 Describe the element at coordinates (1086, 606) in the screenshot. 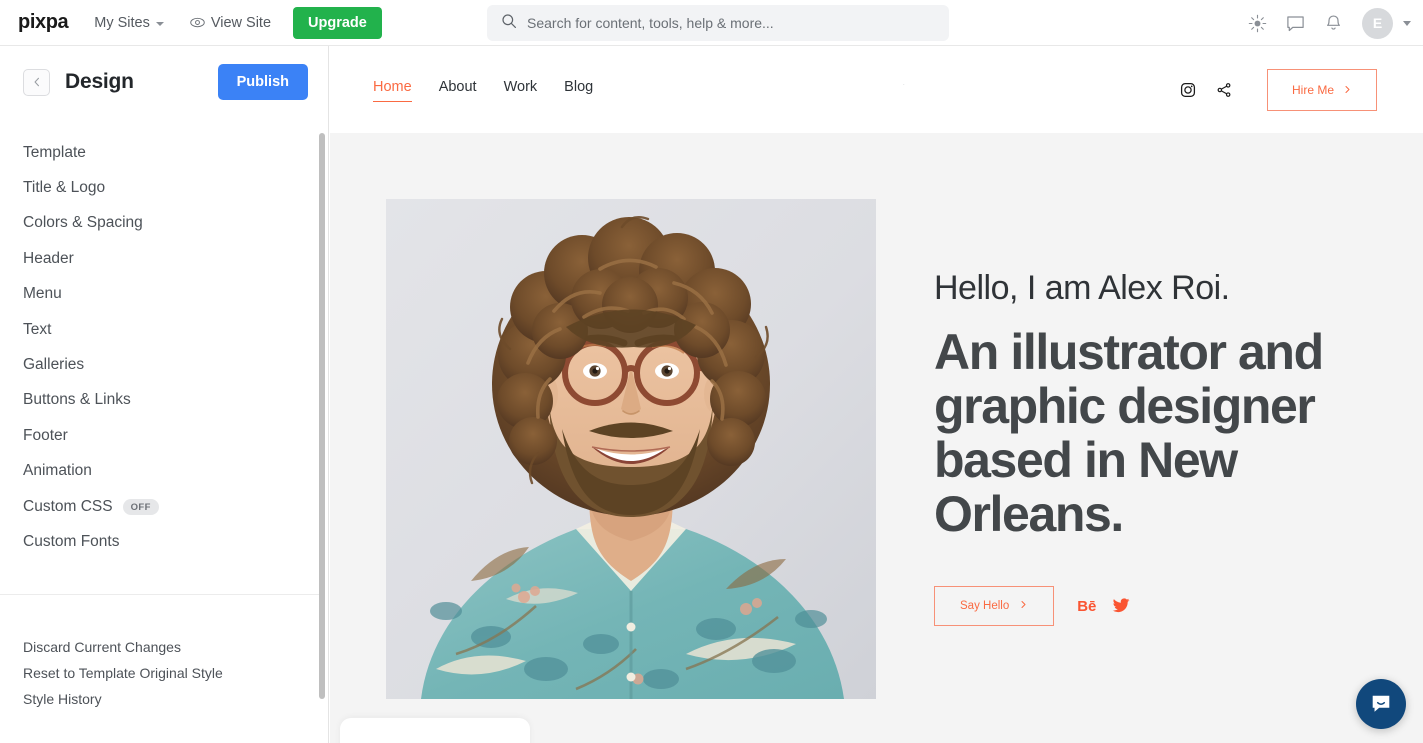

I see `behance-icon: Bē` at that location.